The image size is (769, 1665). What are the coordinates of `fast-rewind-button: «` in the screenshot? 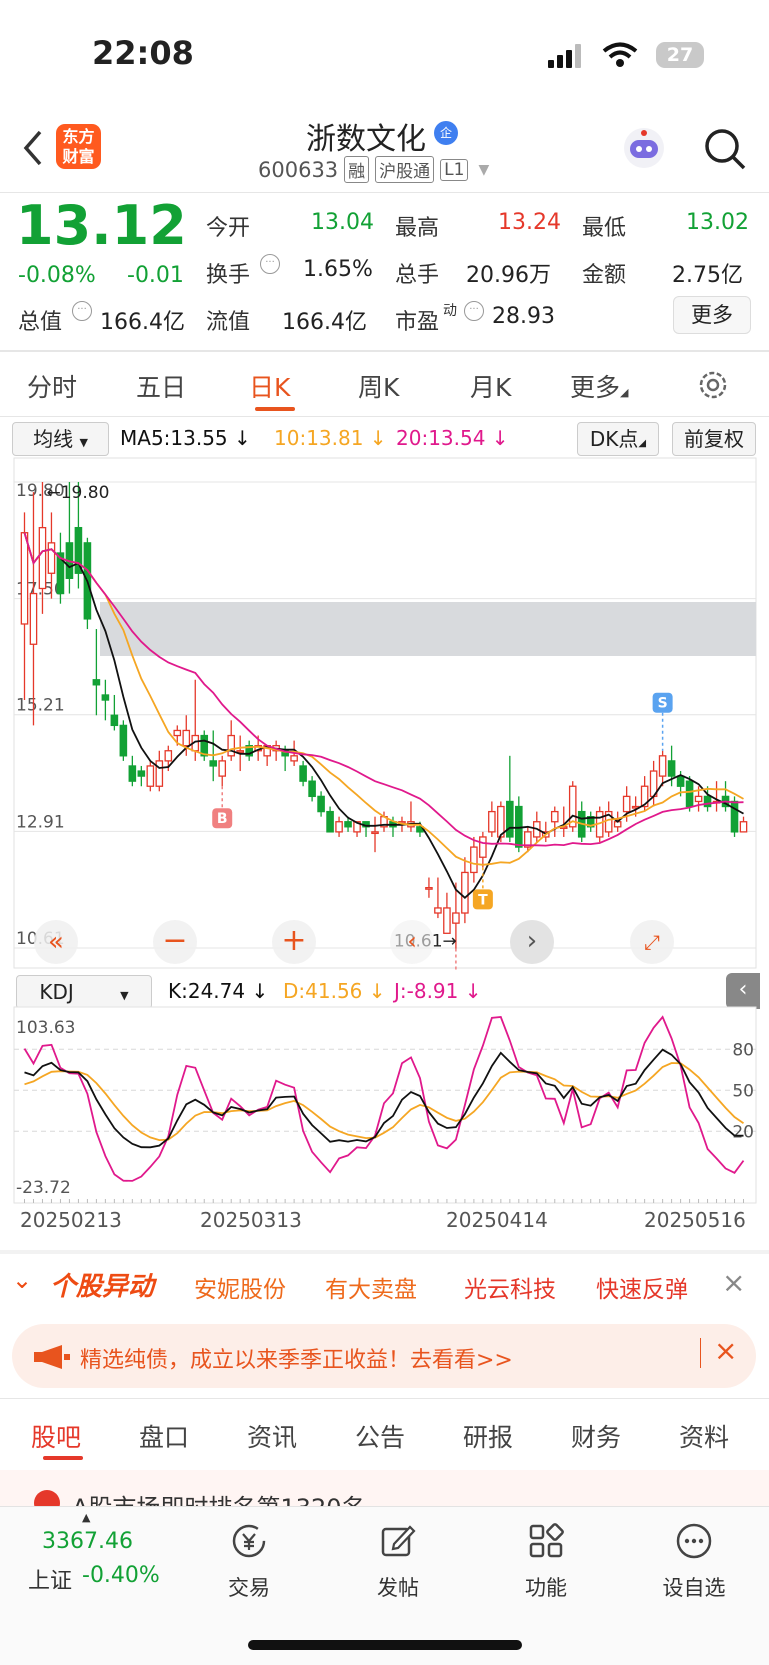 It's located at (56, 942).